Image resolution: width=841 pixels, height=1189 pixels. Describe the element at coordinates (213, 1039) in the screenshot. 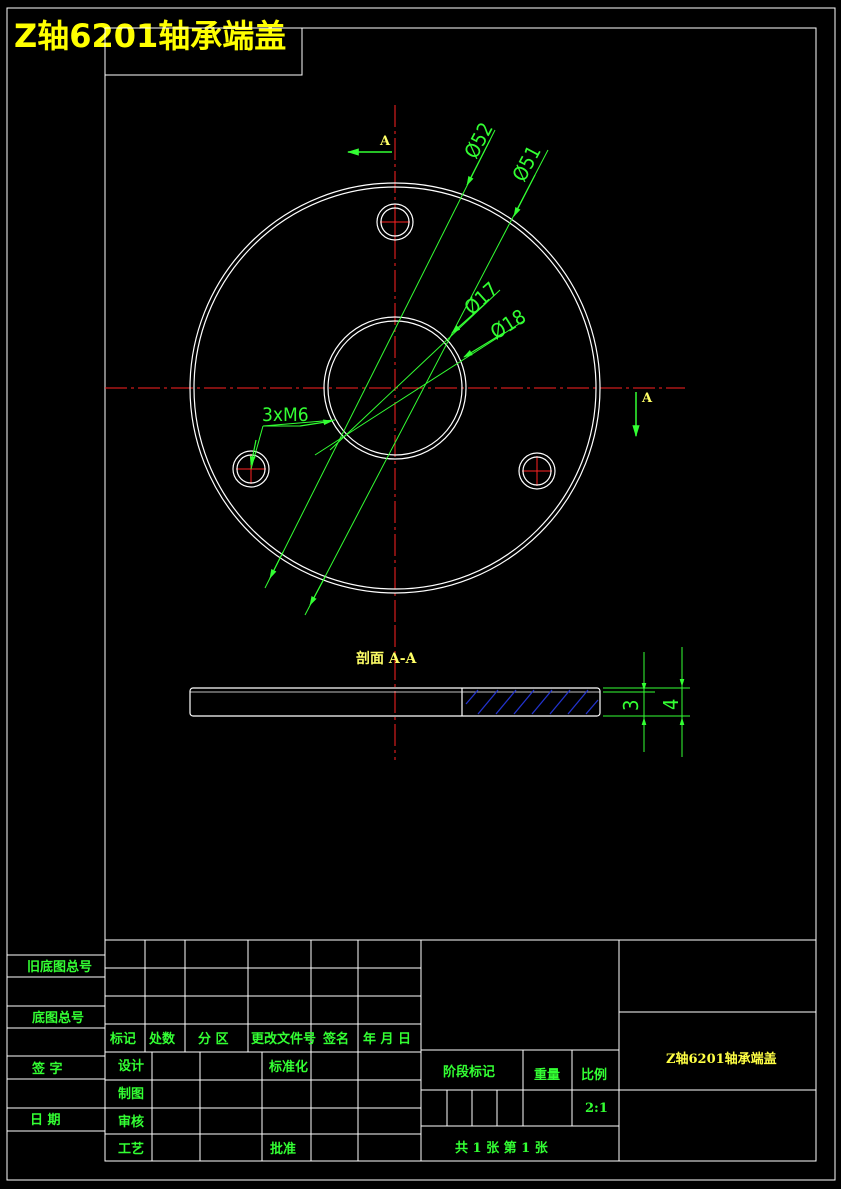

I see `header-zone: 分 区` at that location.